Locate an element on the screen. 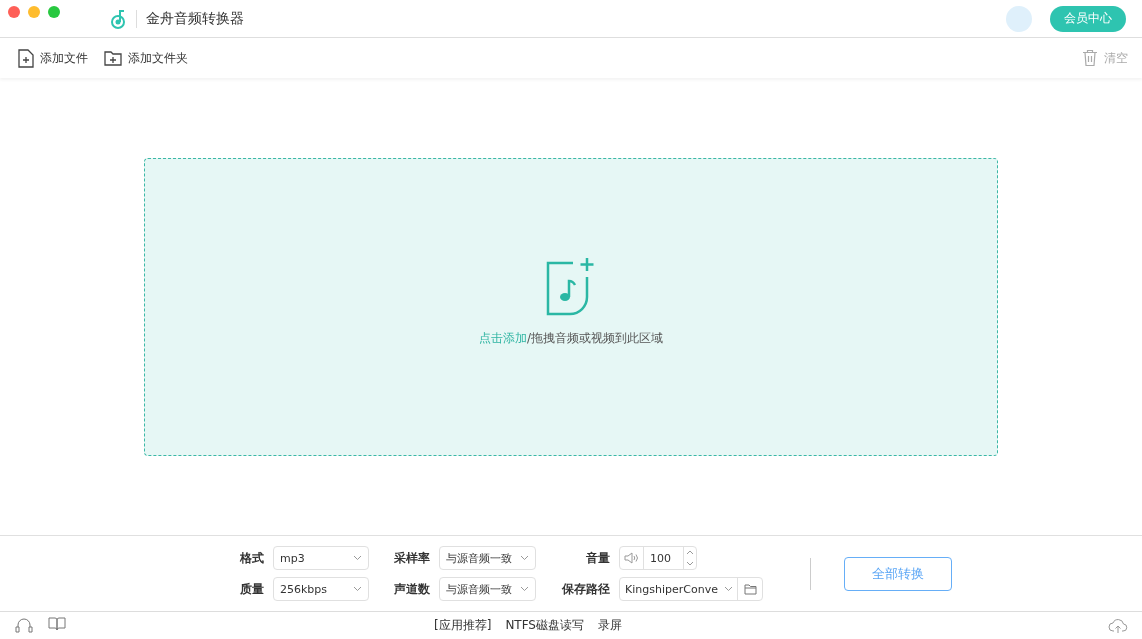 Image resolution: width=1142 pixels, height=639 pixels. footer-link: NTFS磁盘读写 is located at coordinates (544, 625).